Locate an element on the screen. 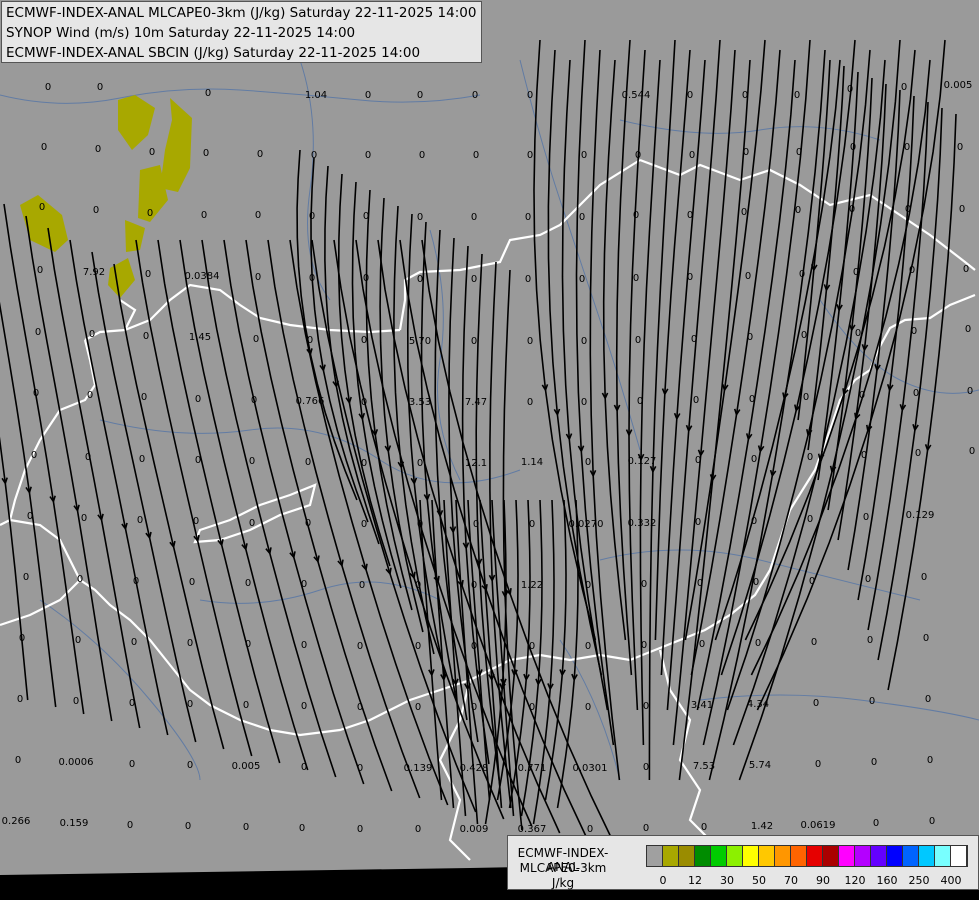 The height and width of the screenshot is (900, 979). sbcin-value: 12.1 is located at coordinates (476, 463).